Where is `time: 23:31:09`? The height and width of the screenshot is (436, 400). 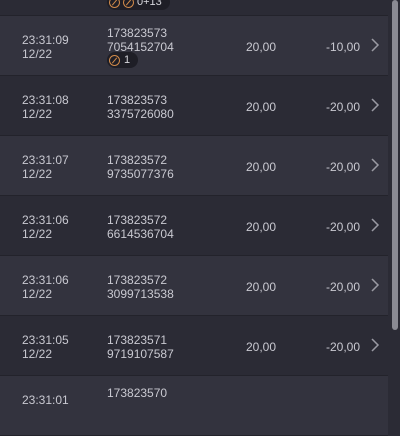 time: 23:31:09 is located at coordinates (45, 40).